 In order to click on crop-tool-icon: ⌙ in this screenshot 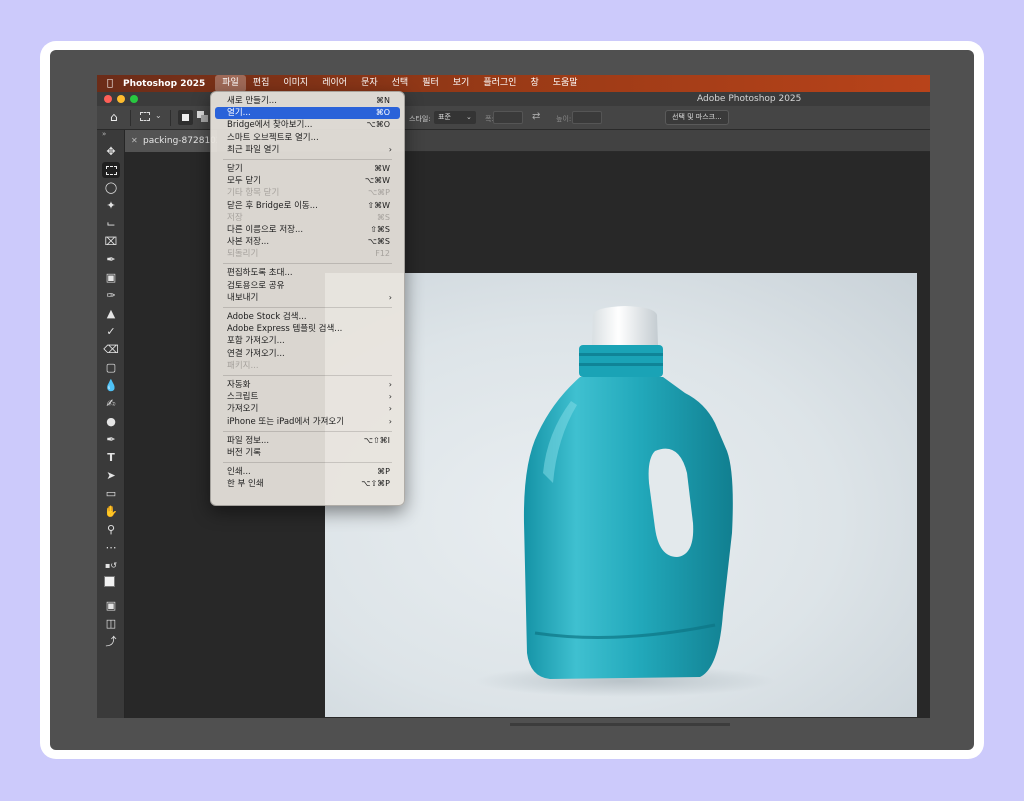, I will do `click(111, 224)`.